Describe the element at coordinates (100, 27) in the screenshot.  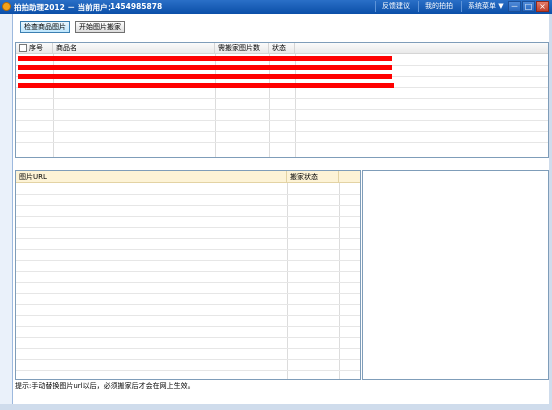
I see `start-move-button: 开始图片搬家` at that location.